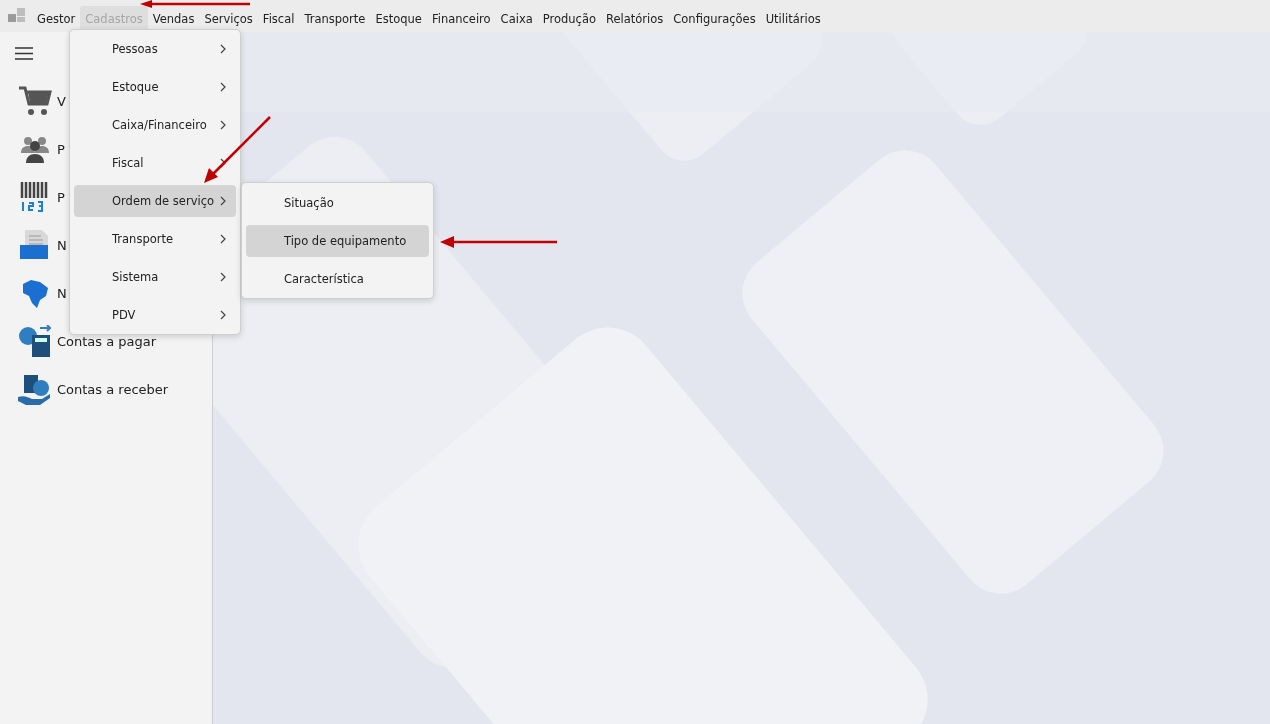 This screenshot has width=1270, height=724. What do you see at coordinates (155, 125) in the screenshot?
I see `menu-item: Caixa/Financeiro` at bounding box center [155, 125].